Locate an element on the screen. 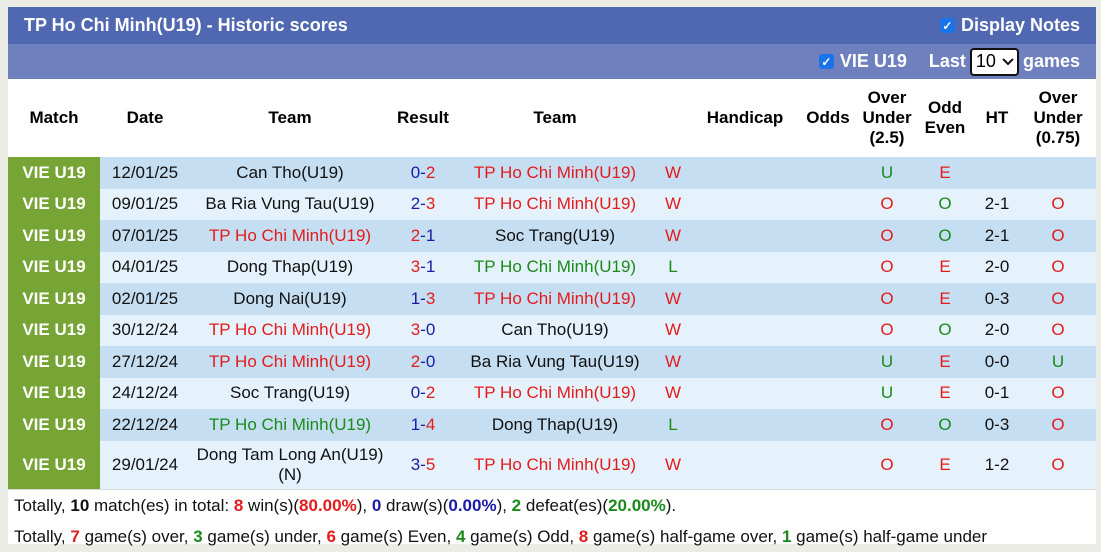 This screenshot has height=552, width=1101. ht-score-cell: 2-1 is located at coordinates (997, 204).